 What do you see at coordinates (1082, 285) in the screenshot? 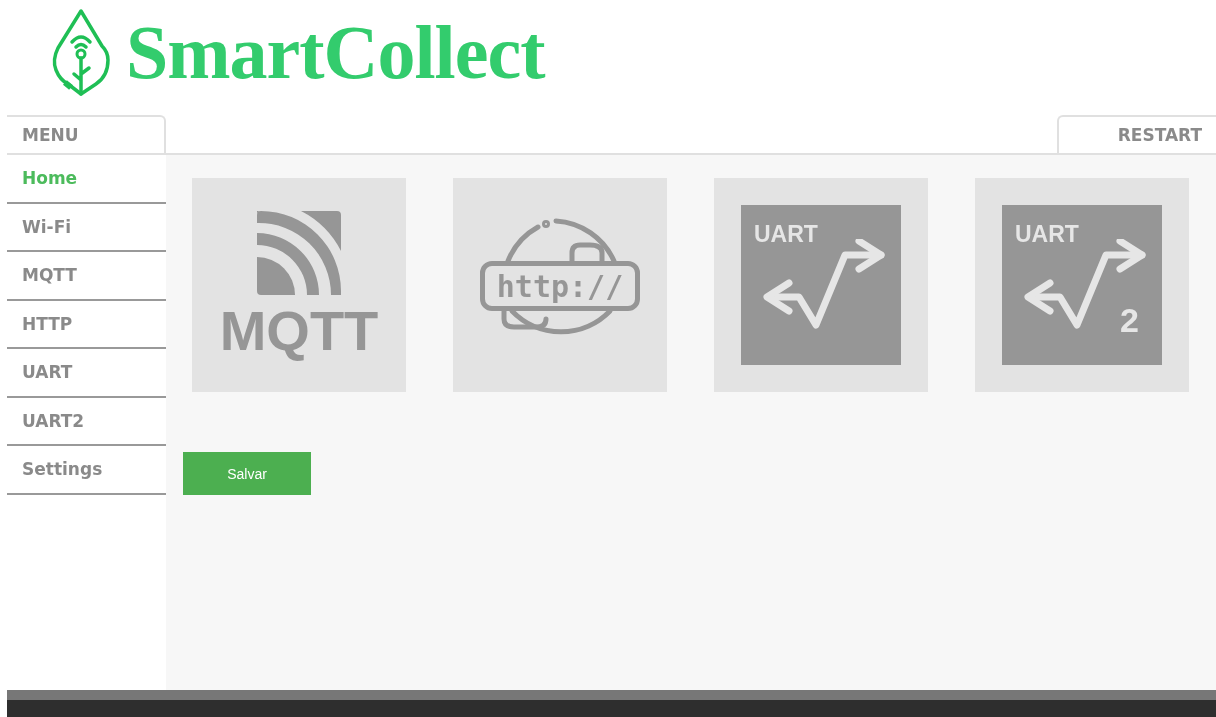
I see `tile-card: UART 2` at bounding box center [1082, 285].